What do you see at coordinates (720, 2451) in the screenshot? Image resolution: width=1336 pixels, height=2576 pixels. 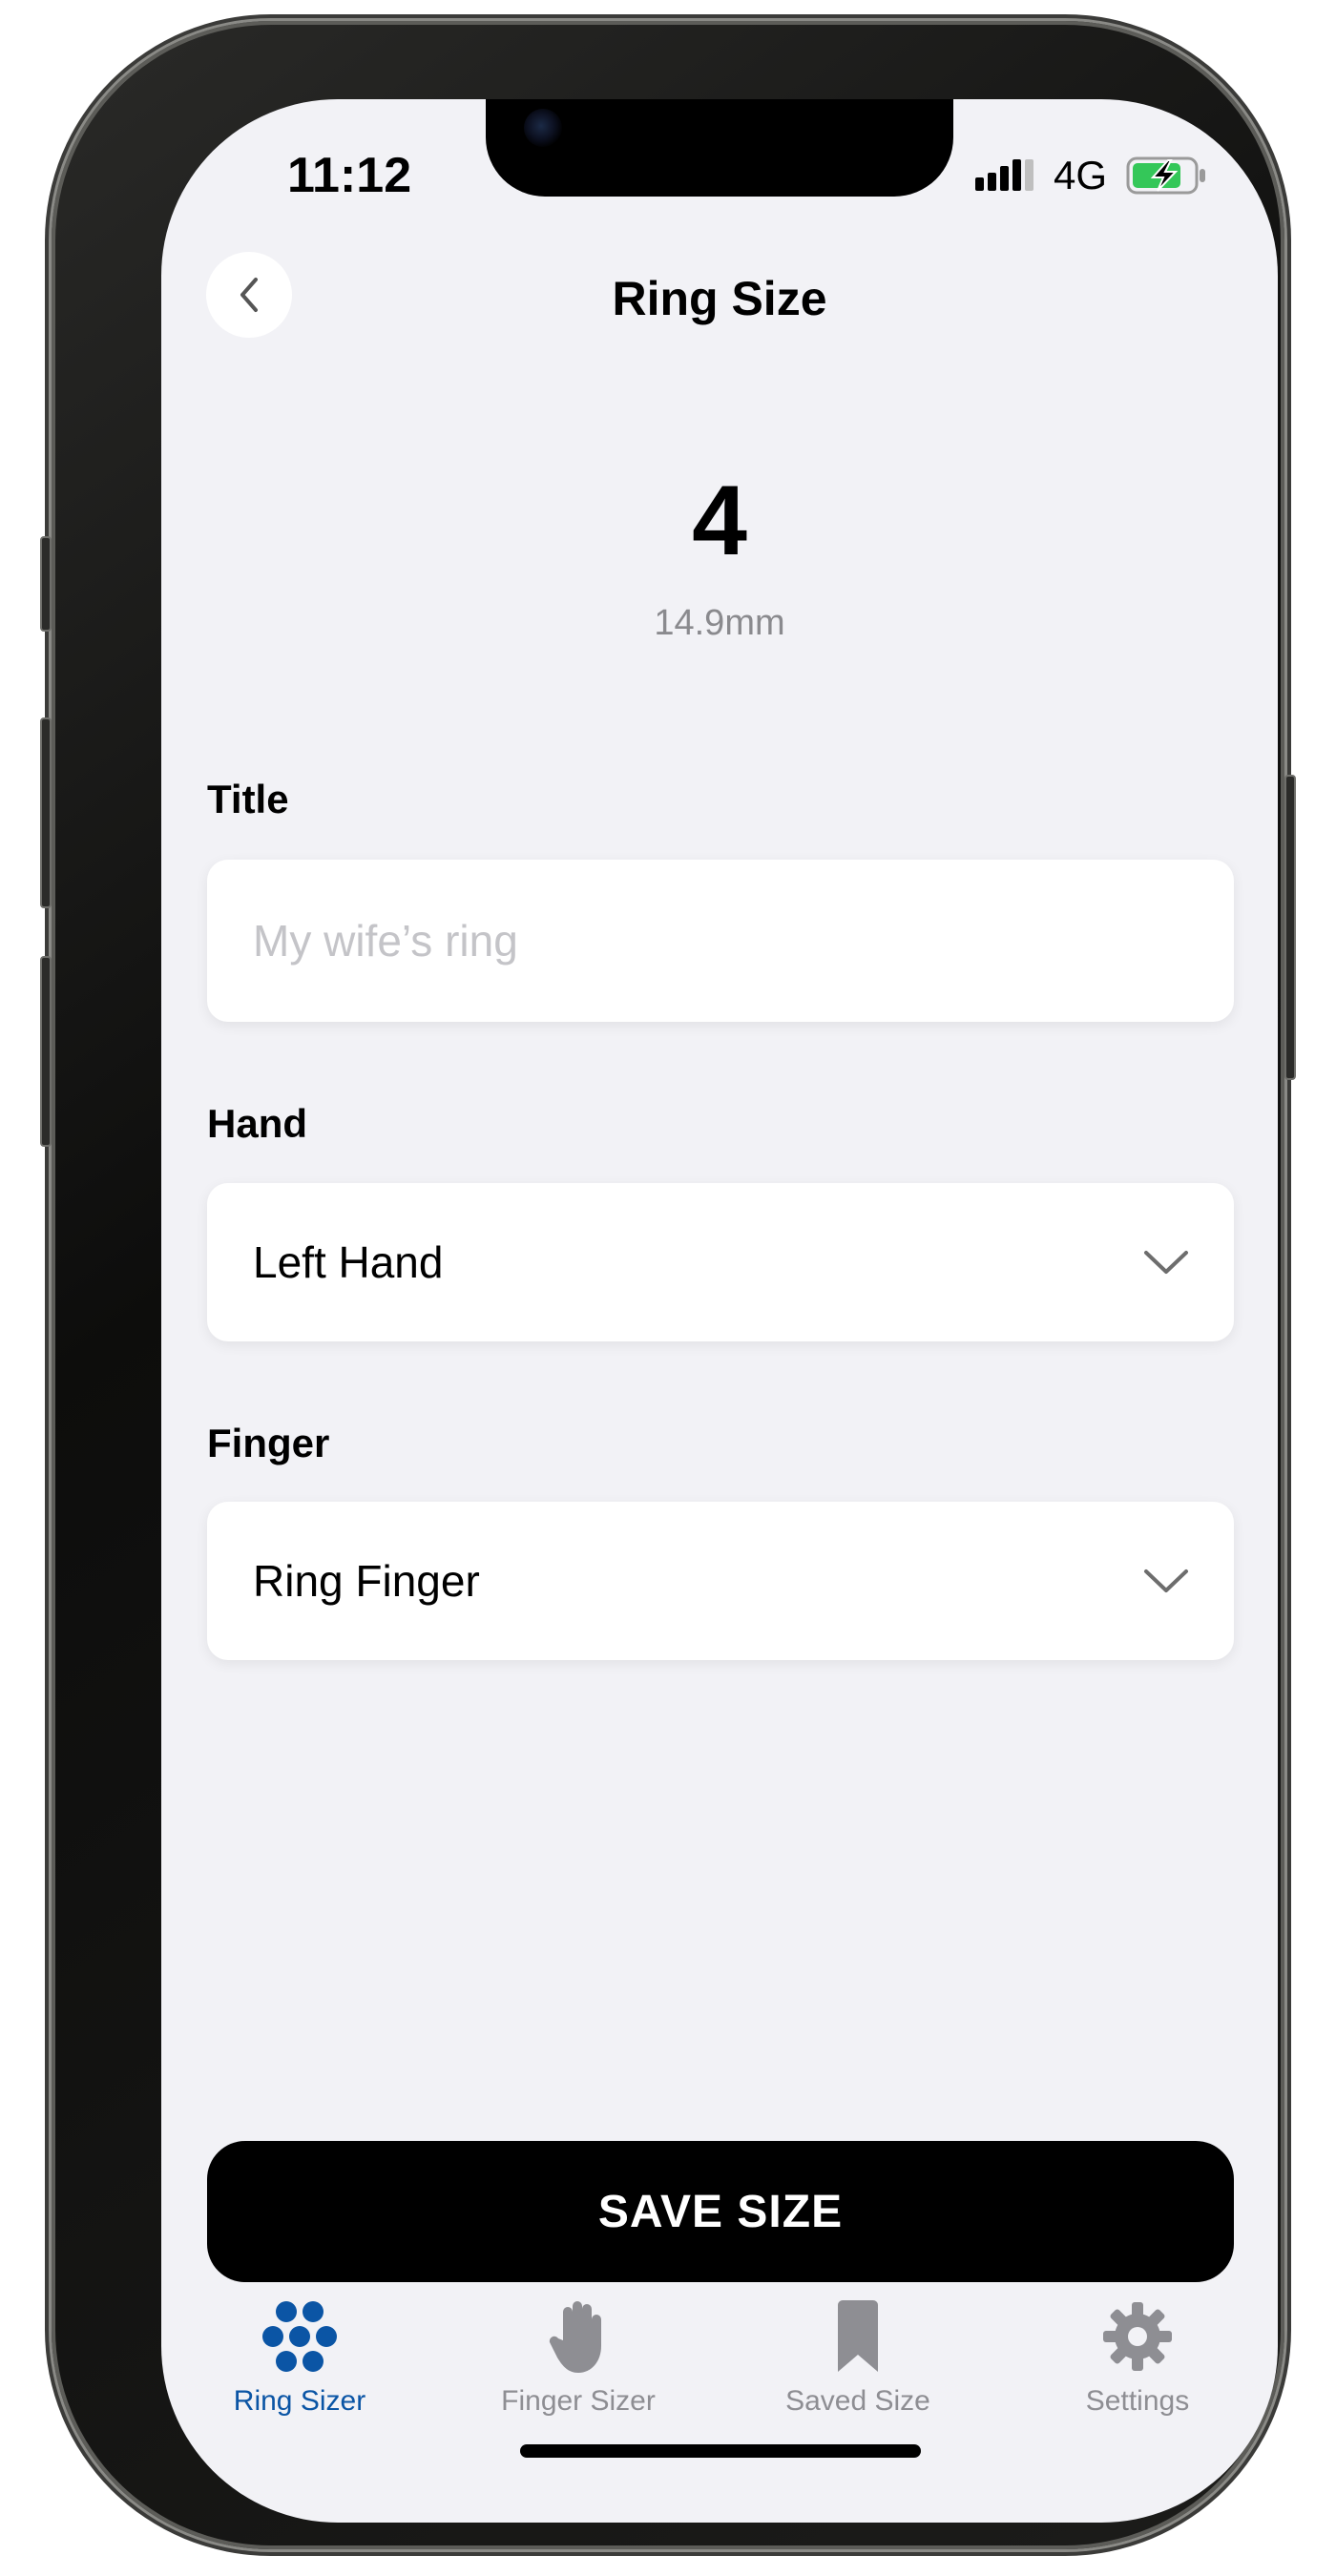 I see `home-indicator` at bounding box center [720, 2451].